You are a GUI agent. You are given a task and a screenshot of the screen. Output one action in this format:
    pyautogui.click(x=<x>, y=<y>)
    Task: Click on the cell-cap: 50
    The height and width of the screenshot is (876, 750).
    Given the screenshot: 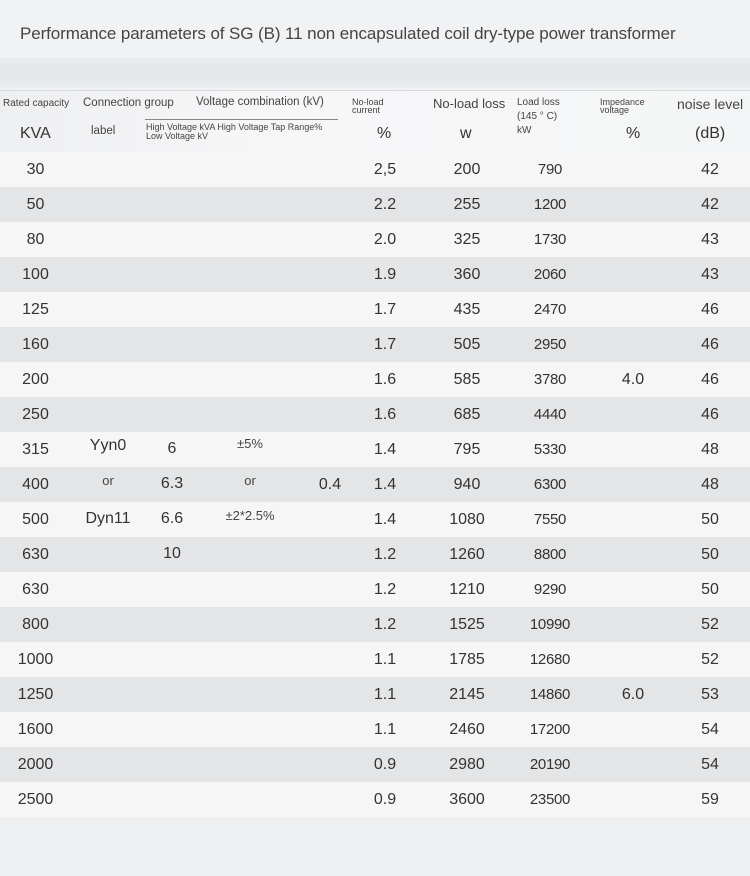 What is the action you would take?
    pyautogui.click(x=35, y=204)
    